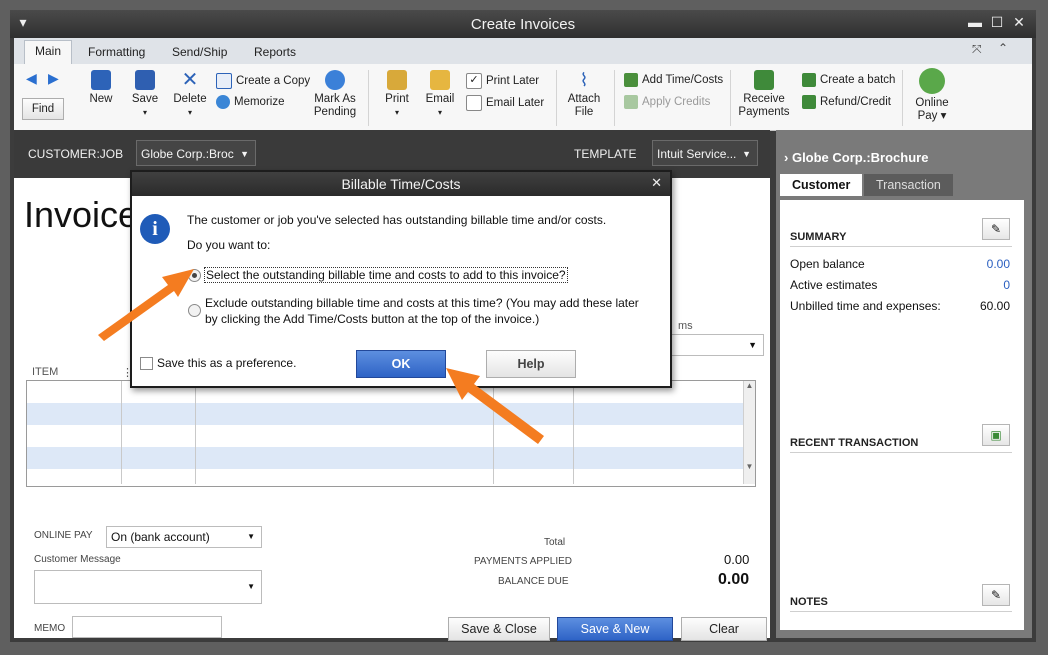 The height and width of the screenshot is (655, 1048). Describe the element at coordinates (667, 102) in the screenshot. I see `apply-credits-button: Apply Credits` at that location.